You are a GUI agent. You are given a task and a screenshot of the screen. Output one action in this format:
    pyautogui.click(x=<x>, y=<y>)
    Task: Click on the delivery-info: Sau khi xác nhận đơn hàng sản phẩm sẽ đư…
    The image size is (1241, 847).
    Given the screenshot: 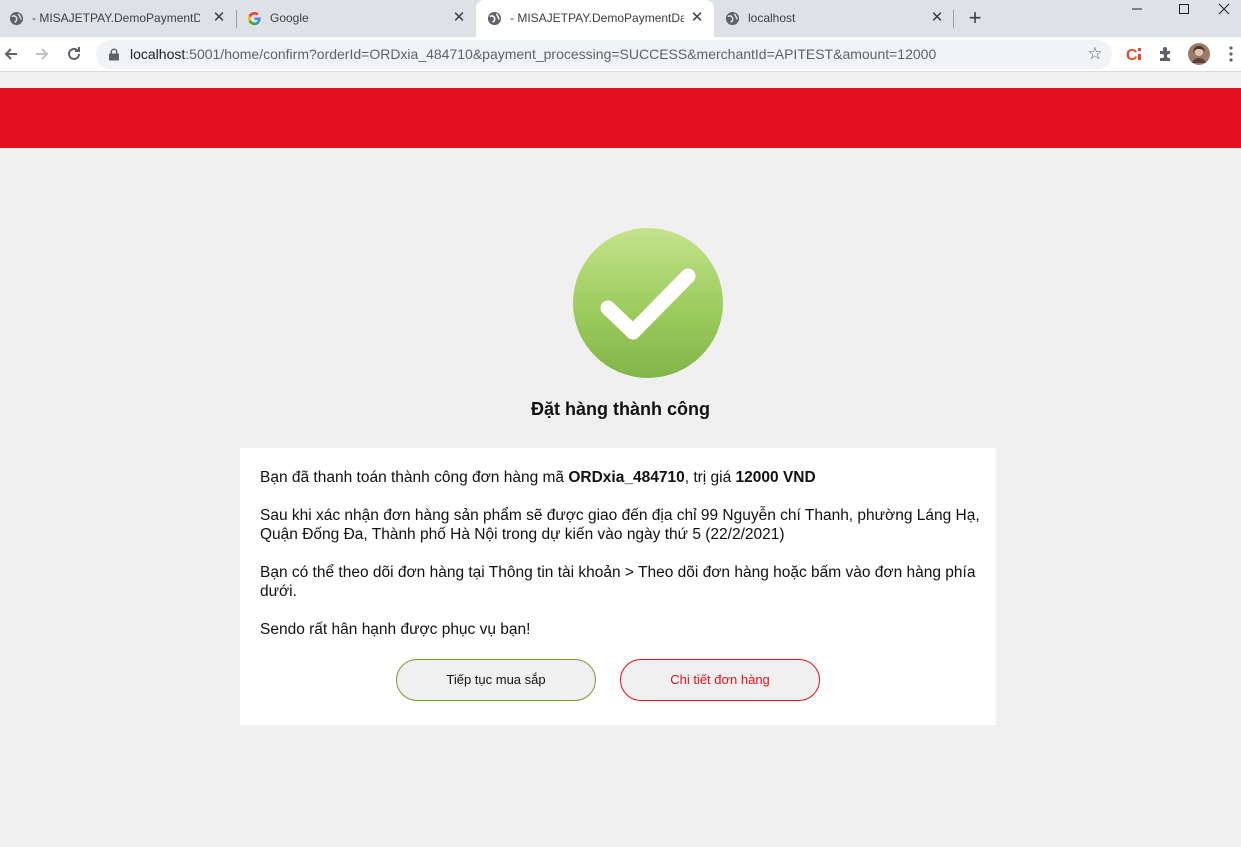 What is the action you would take?
    pyautogui.click(x=620, y=525)
    